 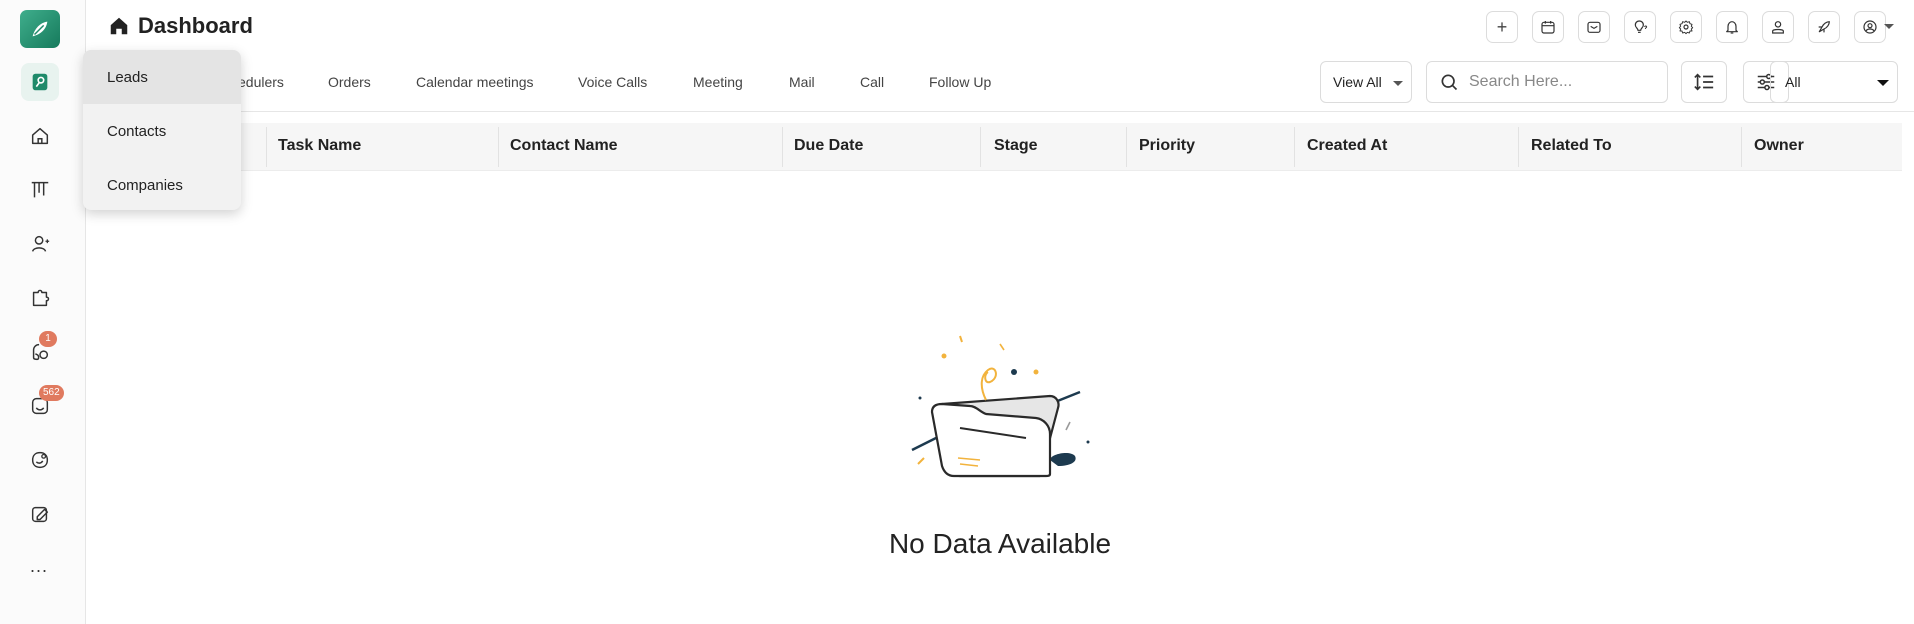 What do you see at coordinates (162, 77) in the screenshot?
I see `dropdown-item-leads: Leads` at bounding box center [162, 77].